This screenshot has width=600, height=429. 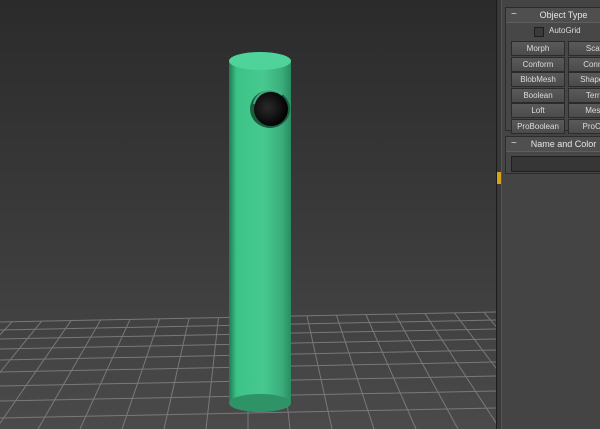 I want to click on autogrid-label: AutoGrid, so click(x=565, y=30).